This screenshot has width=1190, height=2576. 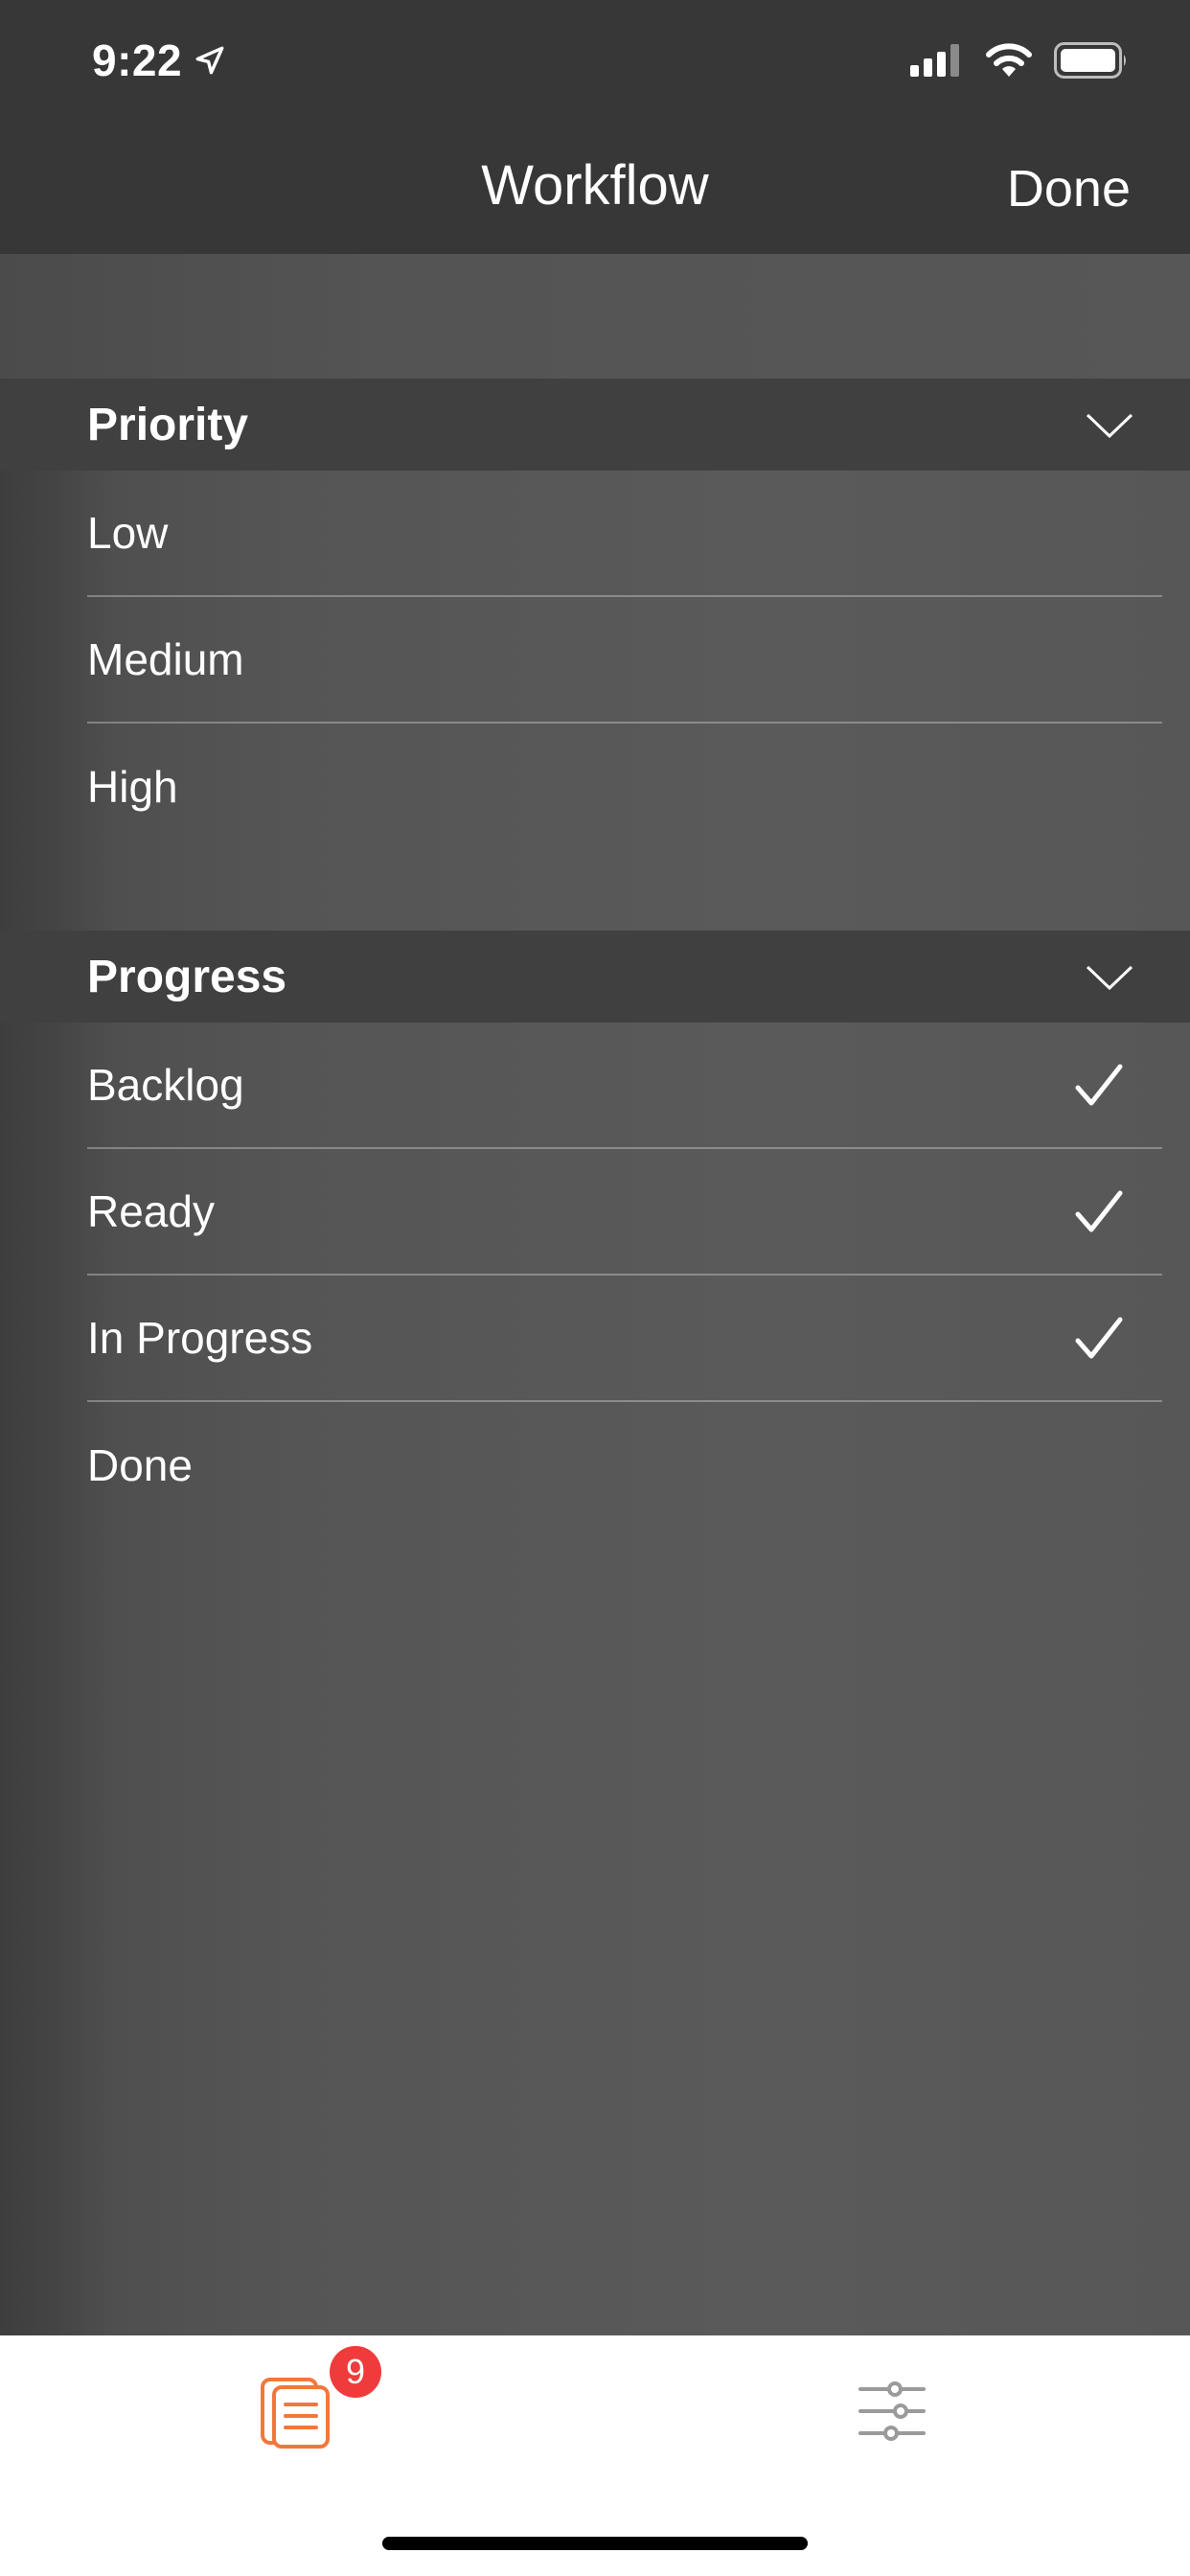 I want to click on status-time: 9:22, so click(x=159, y=60).